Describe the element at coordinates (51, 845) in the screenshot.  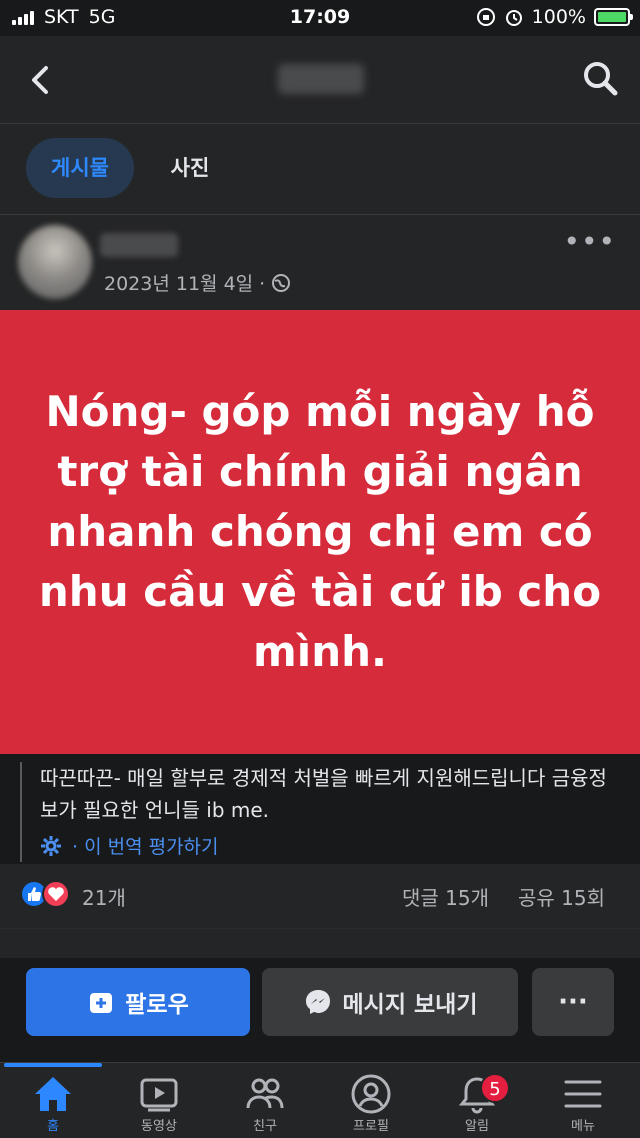
I see `gear-icon` at that location.